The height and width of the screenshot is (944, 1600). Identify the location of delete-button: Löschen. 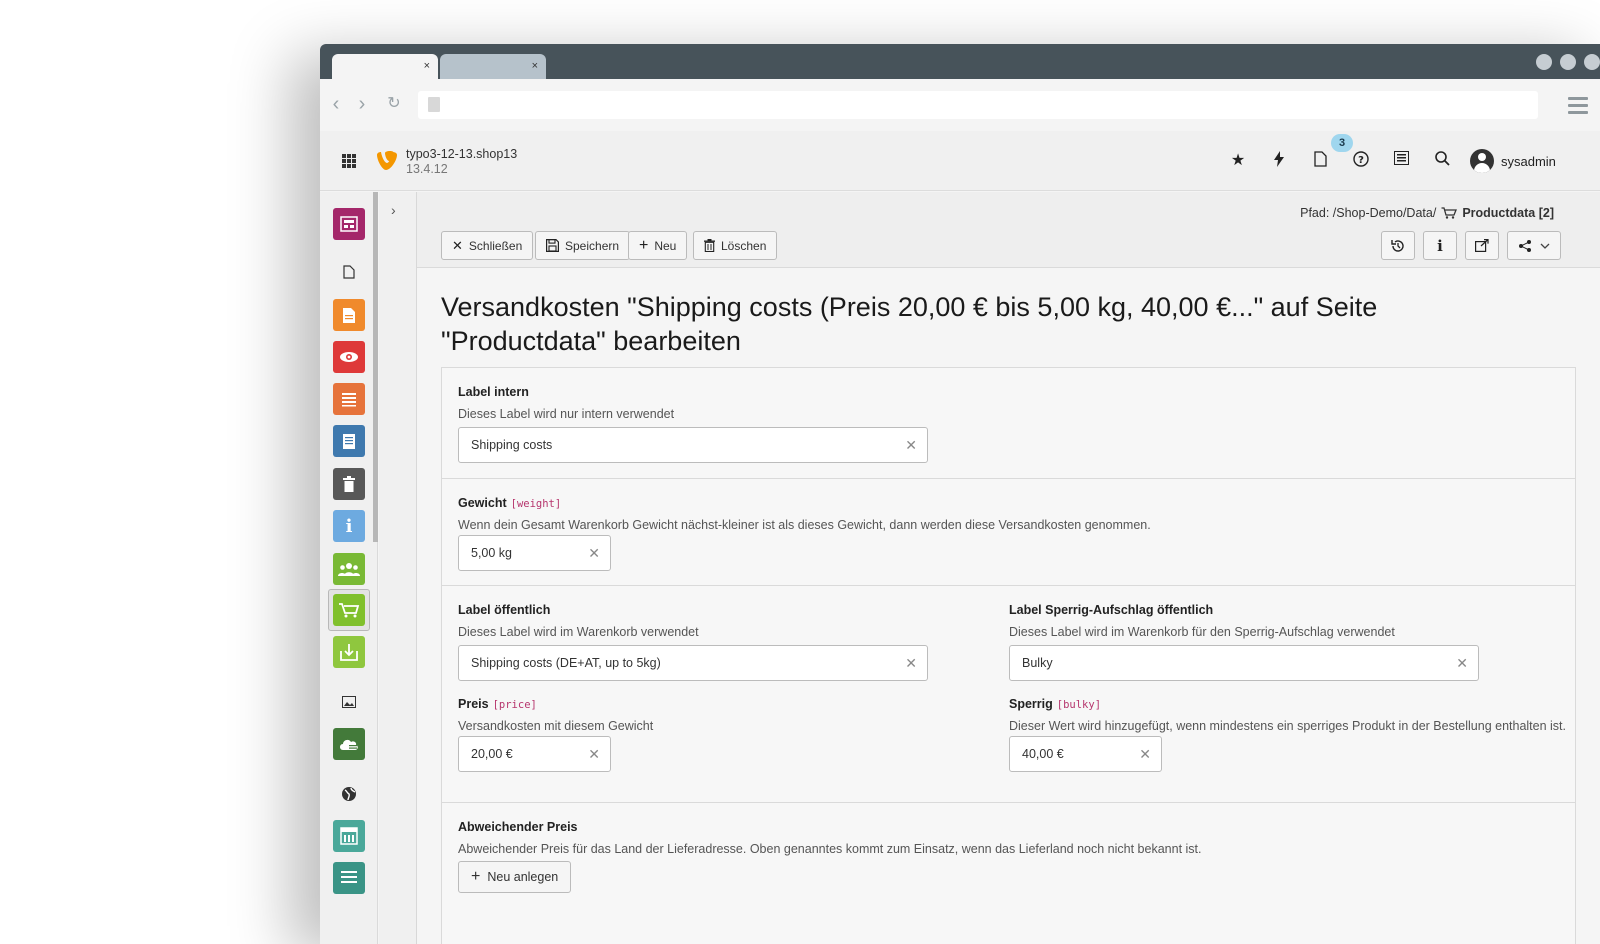
(735, 245).